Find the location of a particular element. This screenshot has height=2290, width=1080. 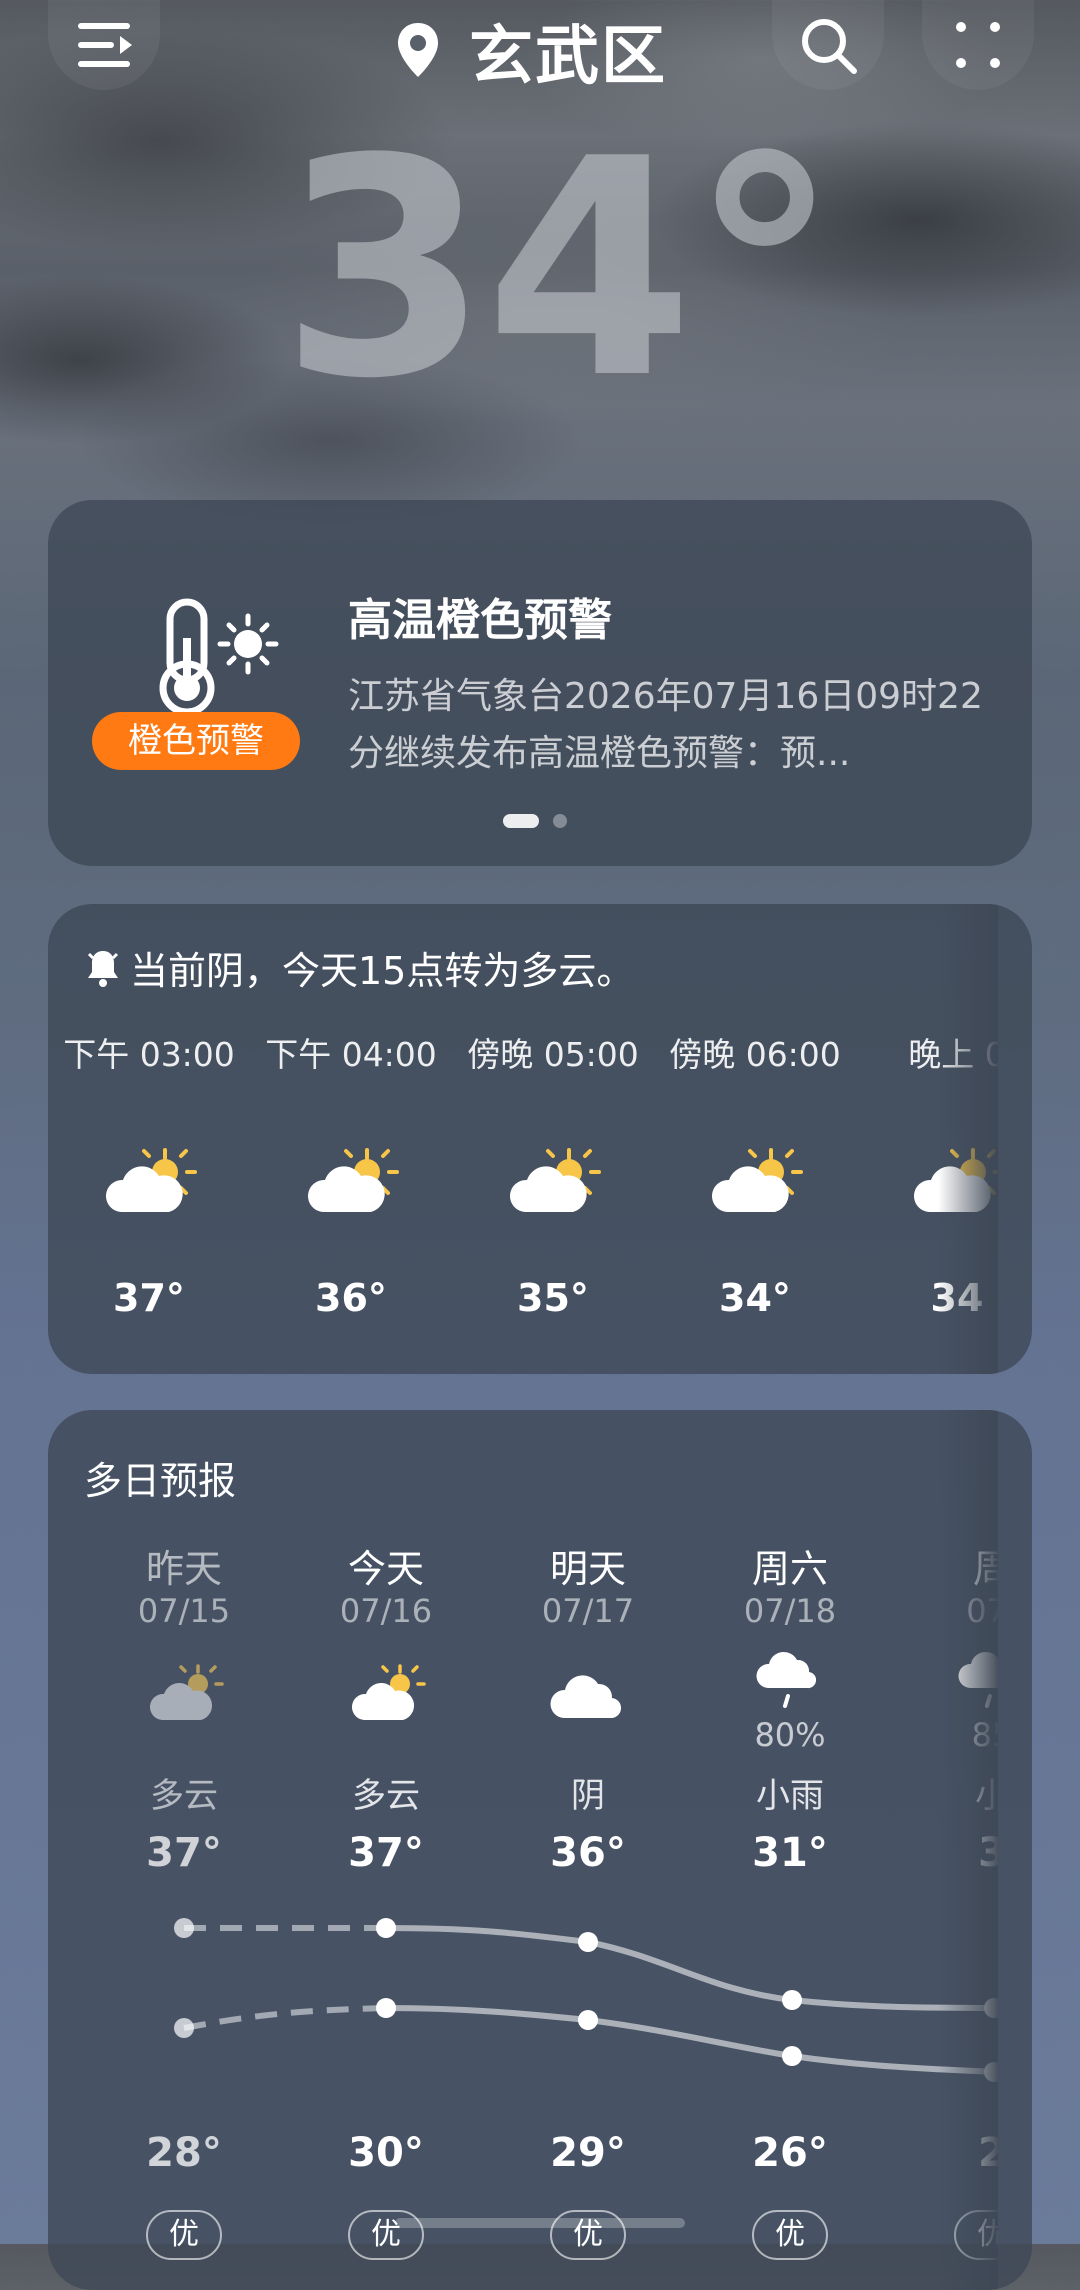

daily-precip: 80% is located at coordinates (790, 1735).